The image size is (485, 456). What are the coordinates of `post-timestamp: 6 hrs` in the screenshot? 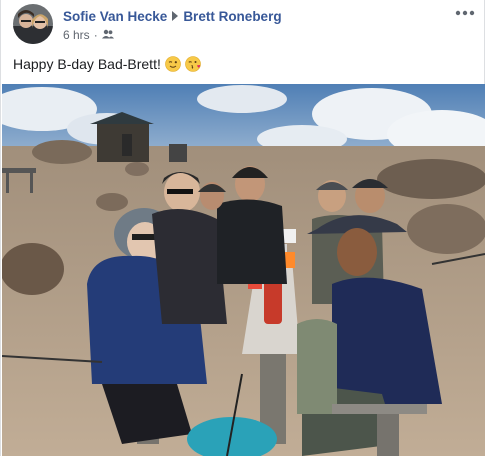 It's located at (76, 35).